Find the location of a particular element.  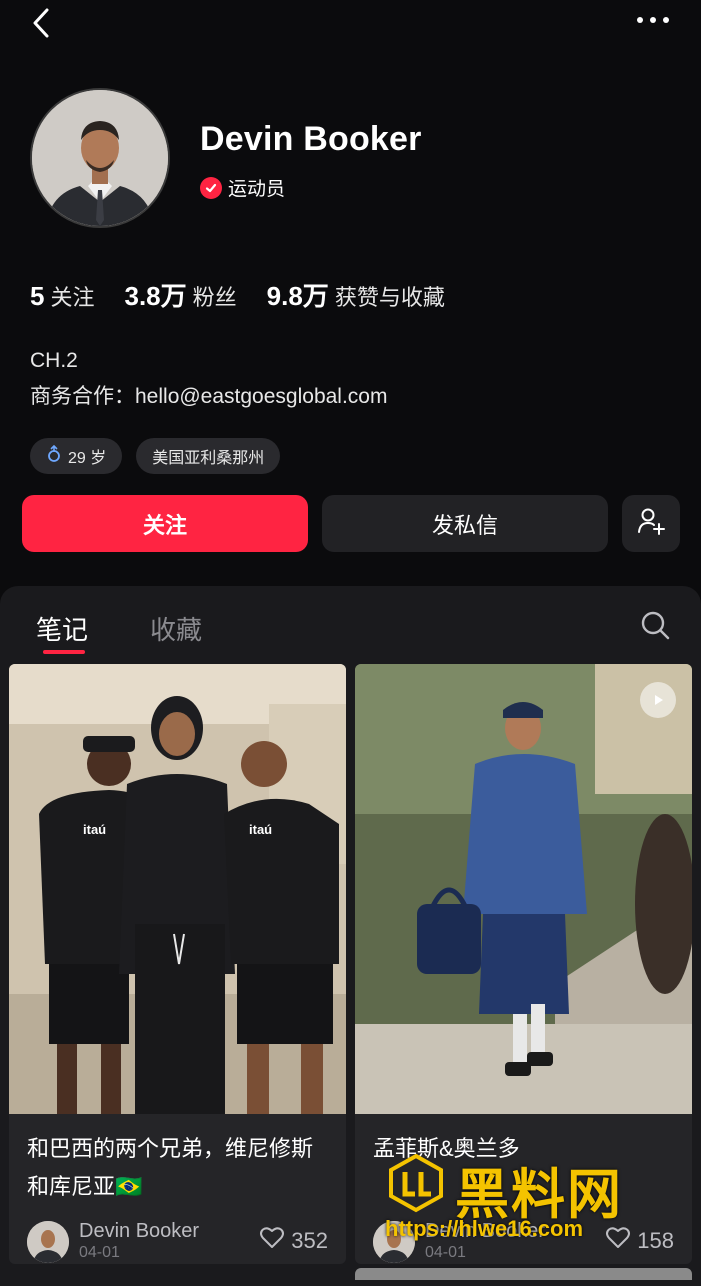

location-tag: 美国亚利桑那州 is located at coordinates (208, 456).